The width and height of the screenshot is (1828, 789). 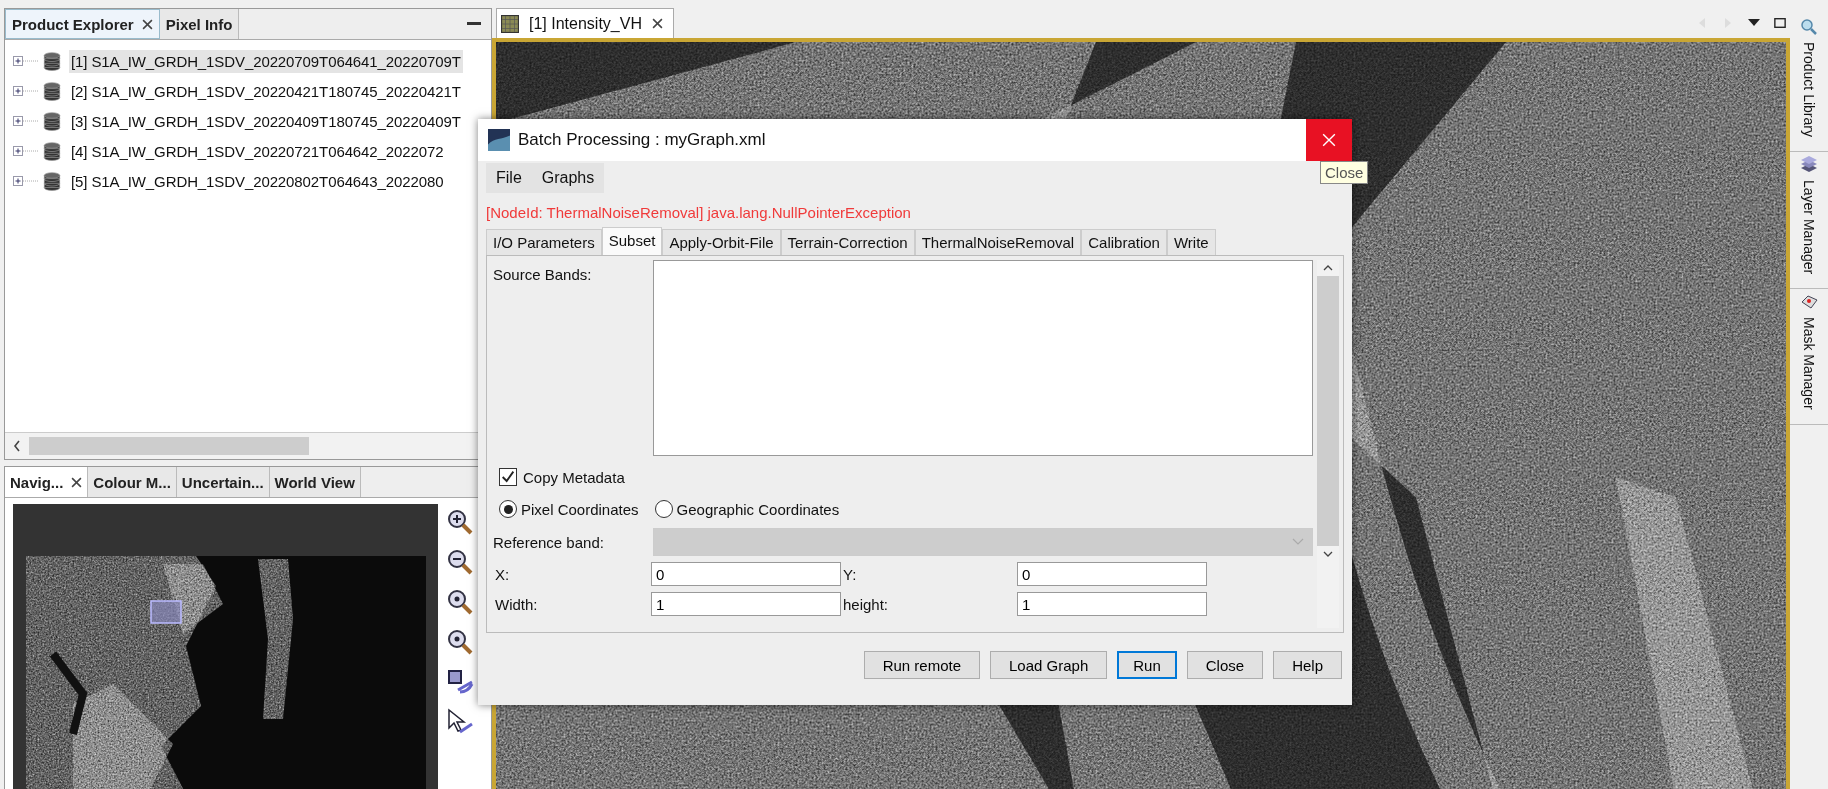 I want to click on reference-band-label: Reference band:, so click(x=549, y=542).